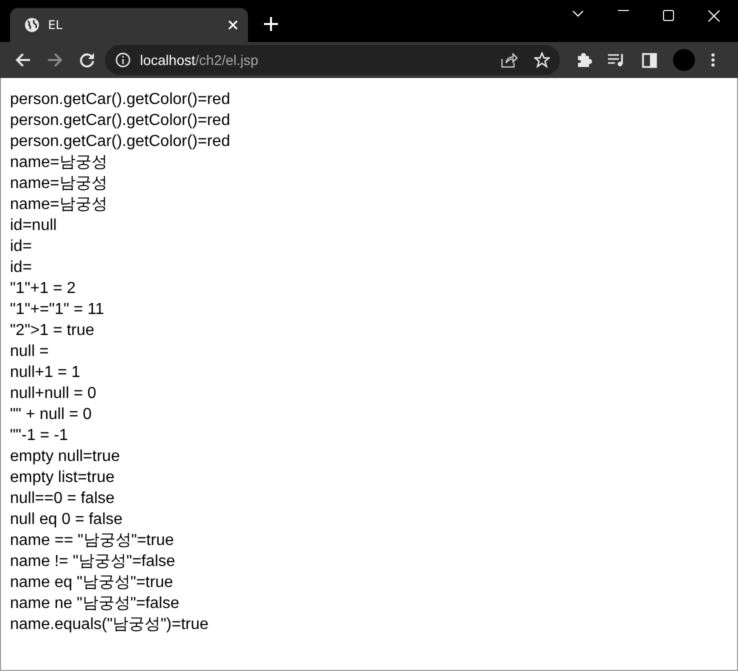 The width and height of the screenshot is (738, 671). What do you see at coordinates (509, 60) in the screenshot?
I see `share-icon` at bounding box center [509, 60].